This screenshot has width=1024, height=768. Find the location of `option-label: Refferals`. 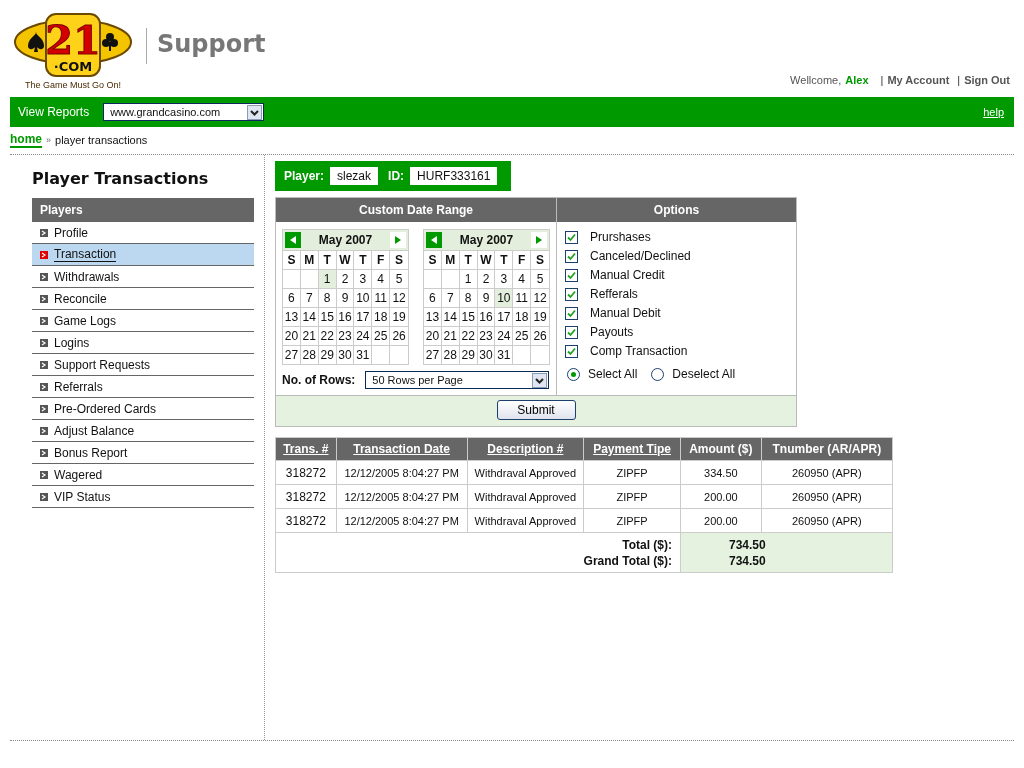

option-label: Refferals is located at coordinates (614, 294).